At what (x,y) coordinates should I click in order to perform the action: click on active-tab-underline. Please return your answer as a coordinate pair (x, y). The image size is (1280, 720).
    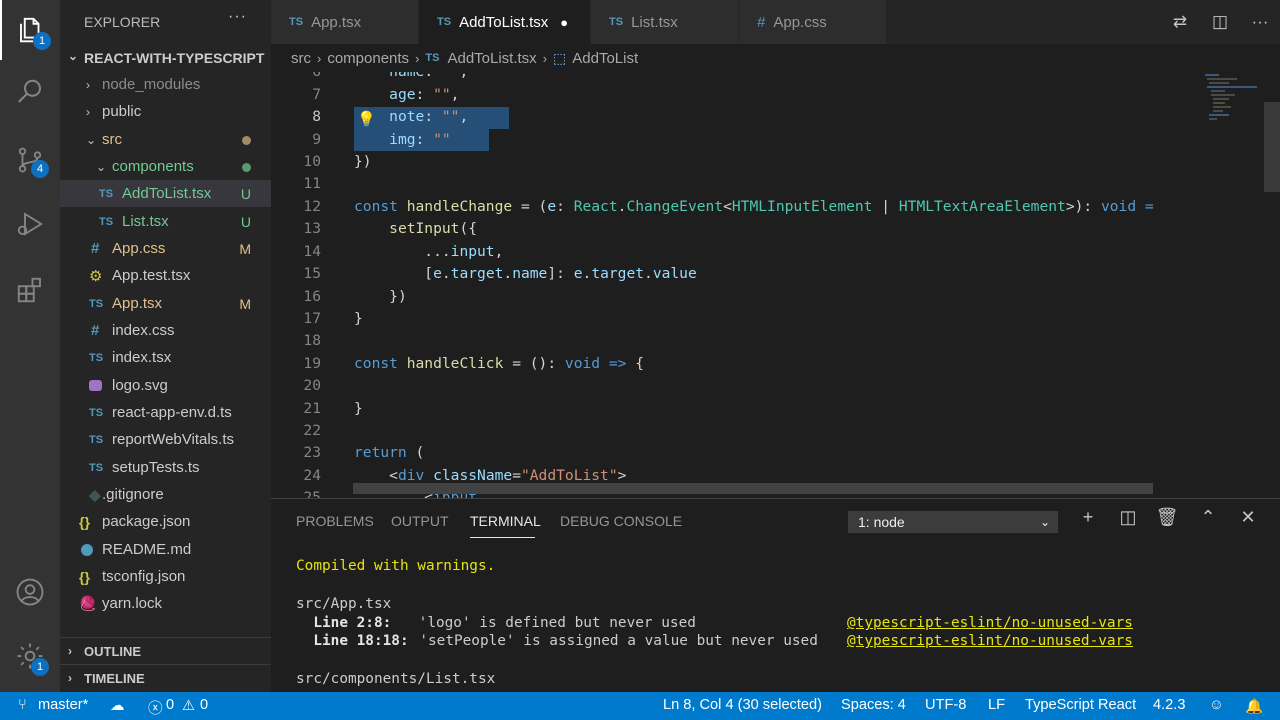
    Looking at the image, I should click on (502, 537).